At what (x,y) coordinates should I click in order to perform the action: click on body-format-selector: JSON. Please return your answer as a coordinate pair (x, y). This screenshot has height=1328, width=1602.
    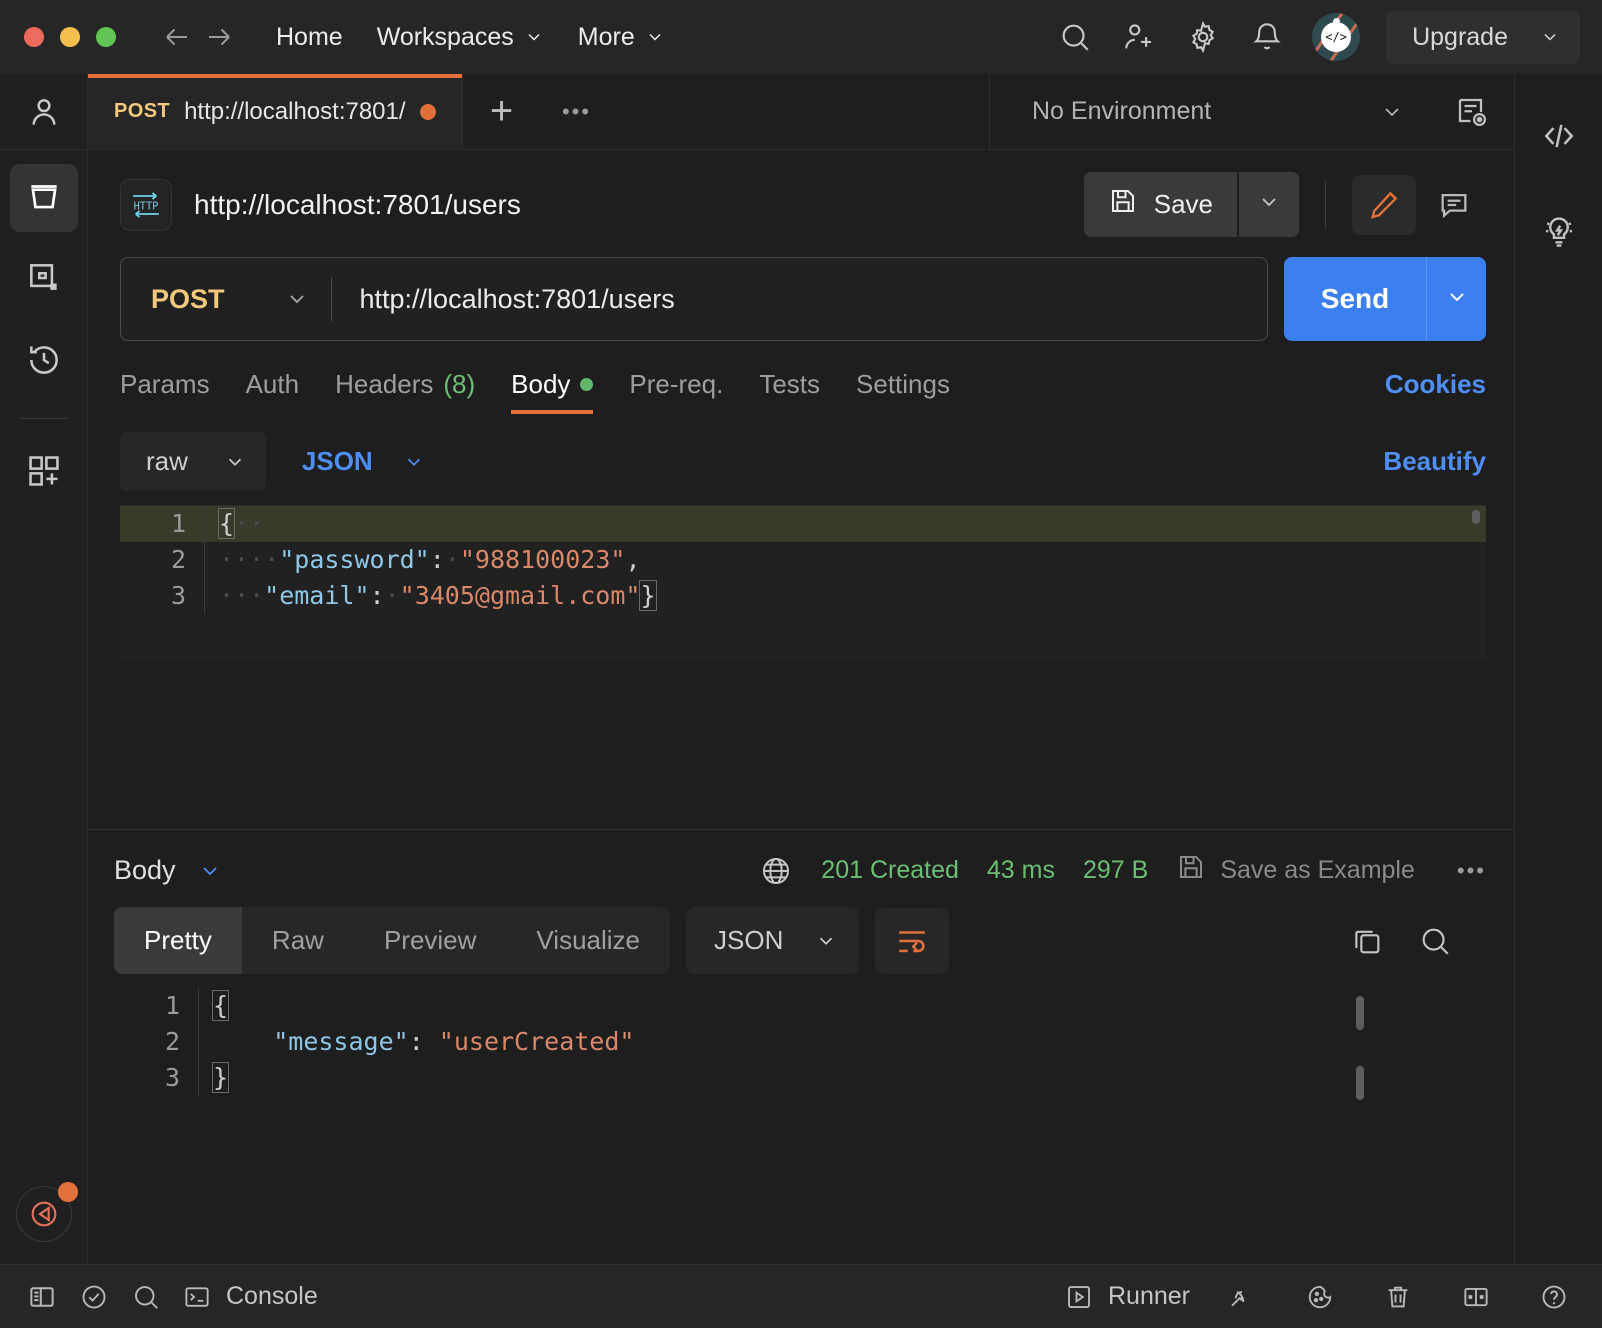
    Looking at the image, I should click on (363, 461).